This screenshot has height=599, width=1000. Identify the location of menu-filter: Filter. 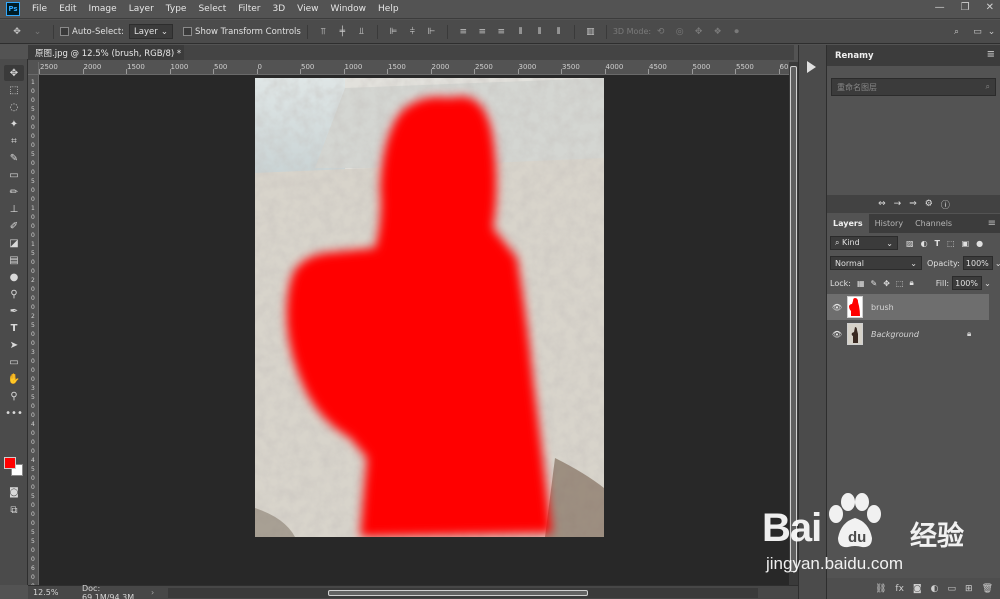
(249, 9).